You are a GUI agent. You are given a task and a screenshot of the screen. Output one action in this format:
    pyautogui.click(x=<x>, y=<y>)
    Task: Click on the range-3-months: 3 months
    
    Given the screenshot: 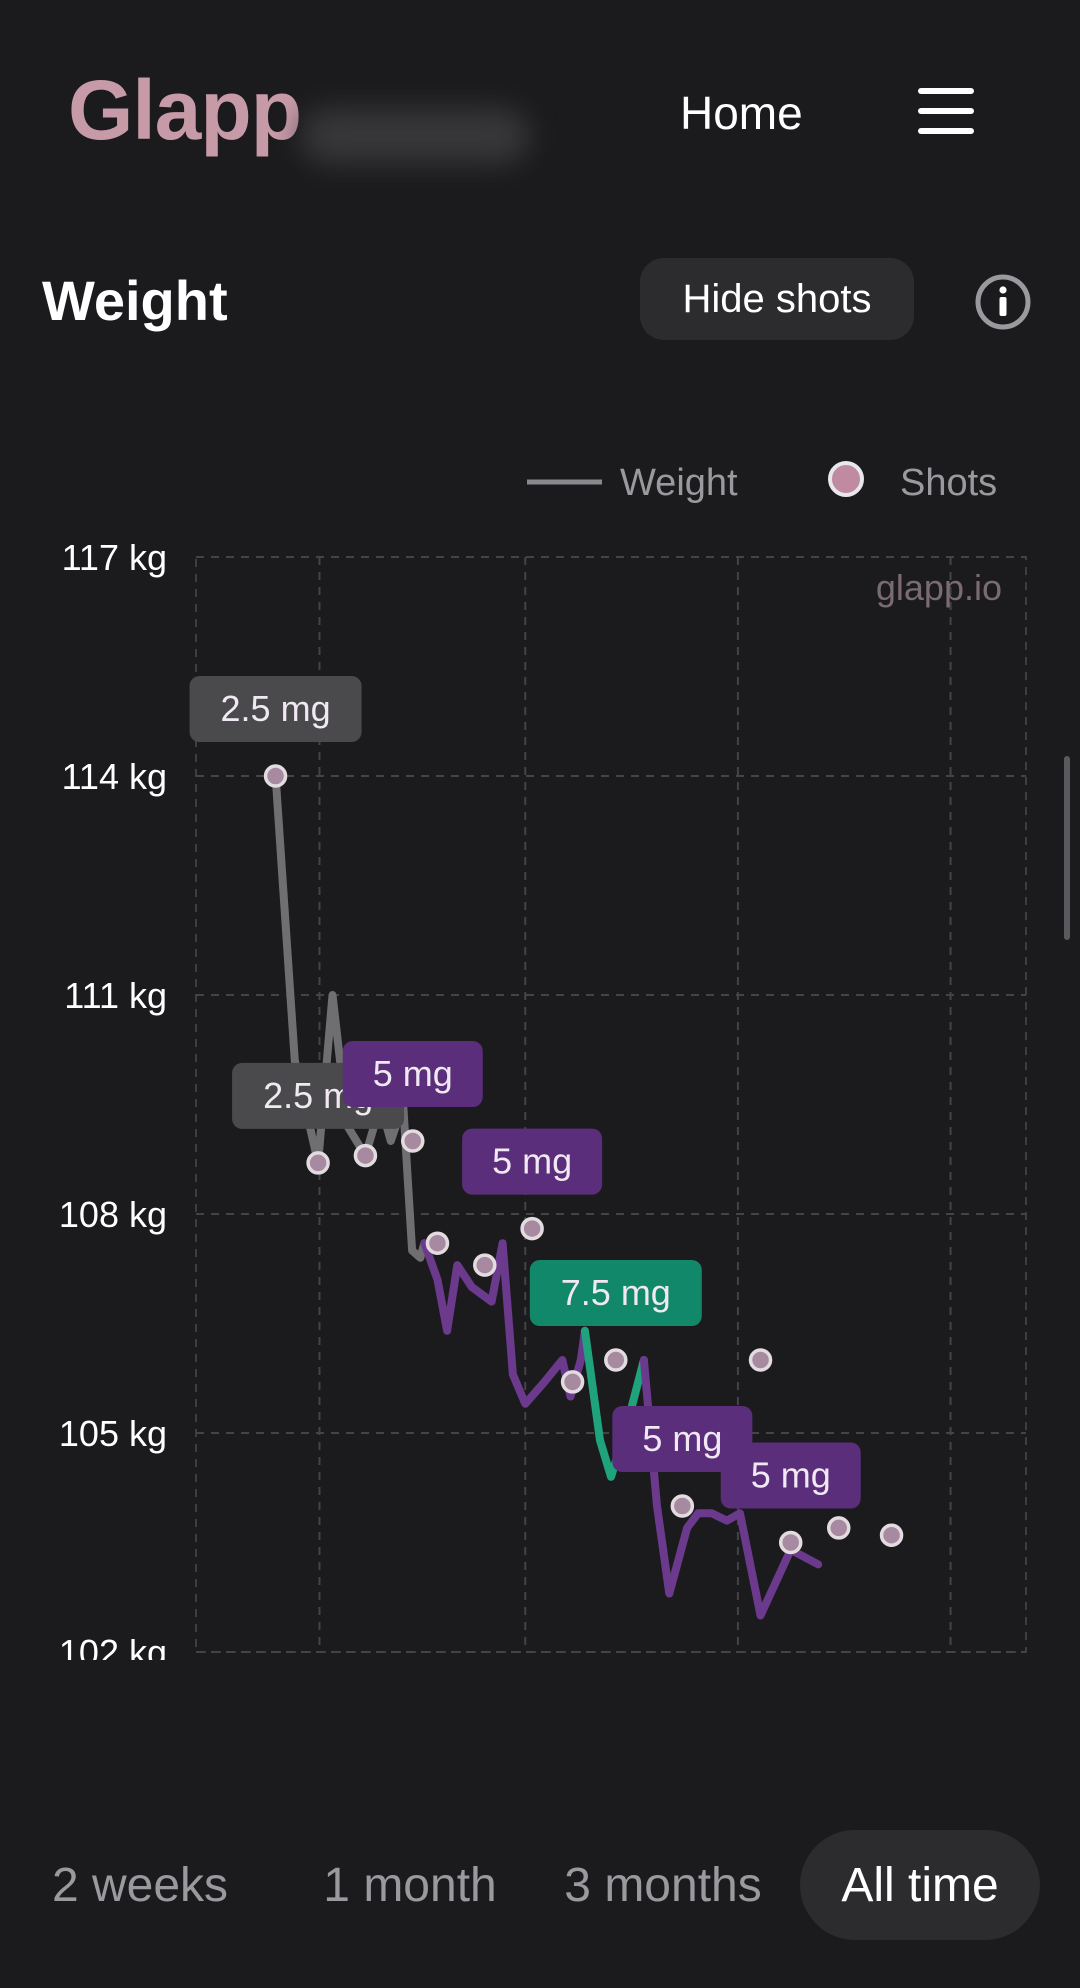 What is the action you would take?
    pyautogui.click(x=663, y=1885)
    